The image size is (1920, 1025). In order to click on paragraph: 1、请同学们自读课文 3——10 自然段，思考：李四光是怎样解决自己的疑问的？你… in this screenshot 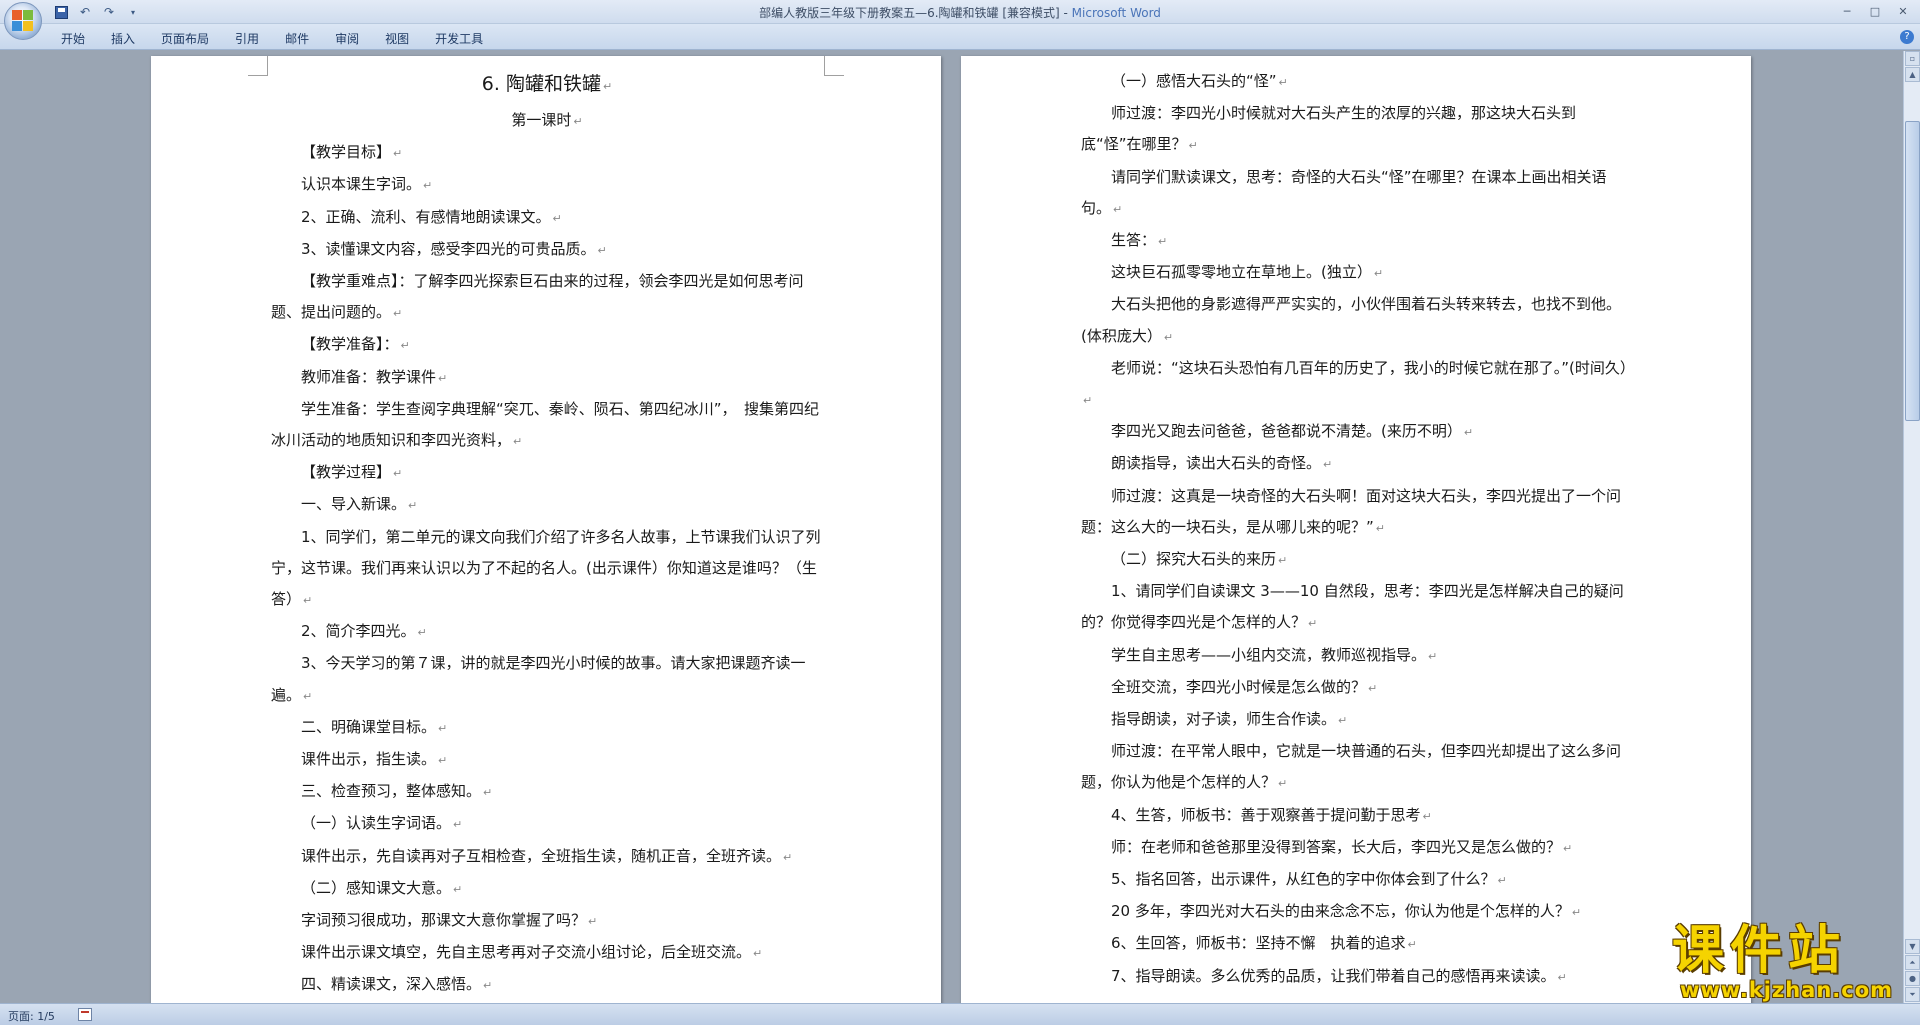, I will do `click(1357, 607)`.